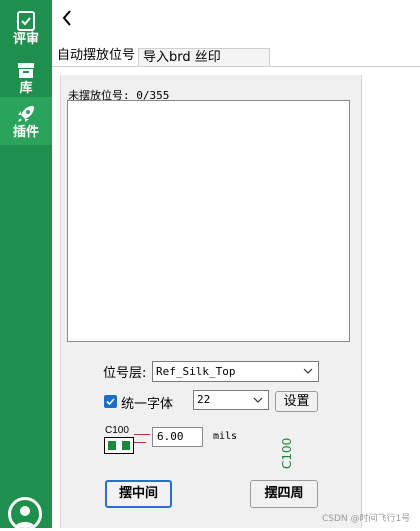 This screenshot has width=420, height=531. What do you see at coordinates (25, 517) in the screenshot?
I see `user-icon` at bounding box center [25, 517].